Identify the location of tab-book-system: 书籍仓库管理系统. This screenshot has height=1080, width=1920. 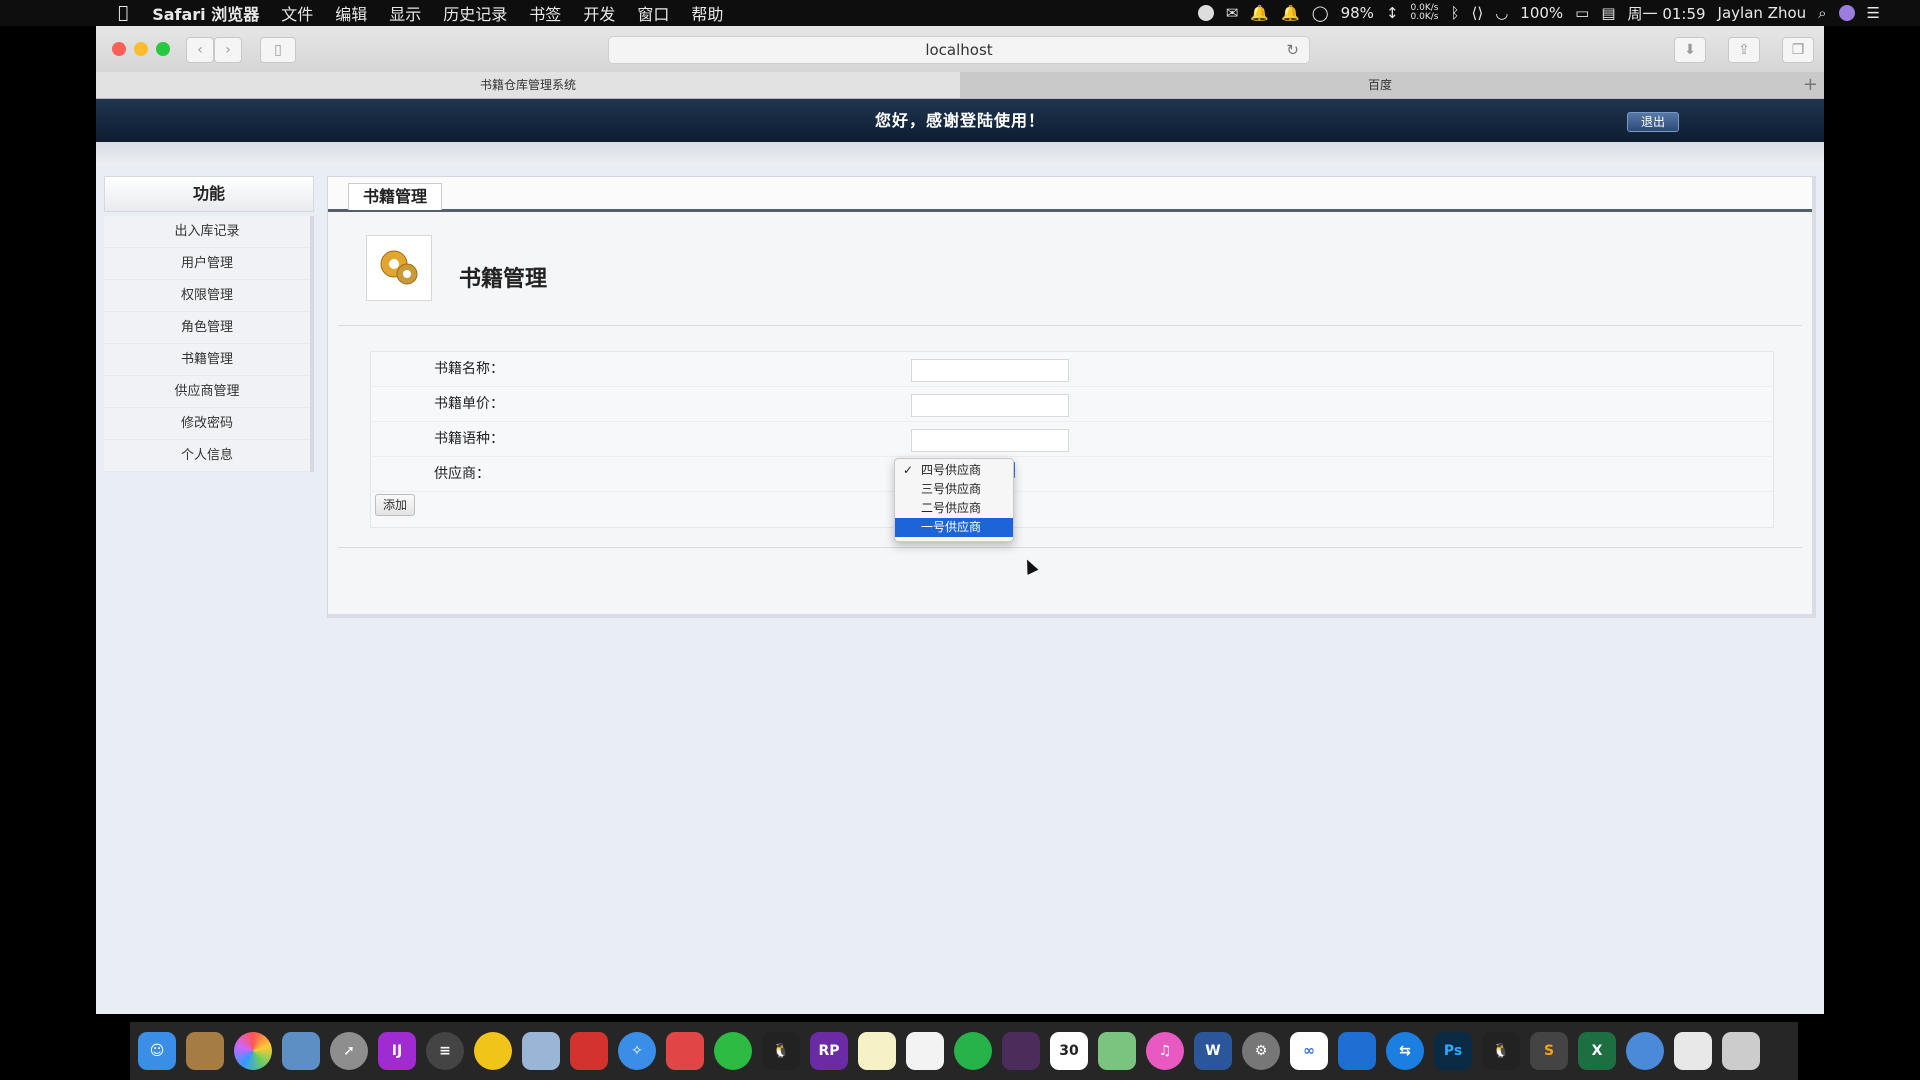
(528, 85).